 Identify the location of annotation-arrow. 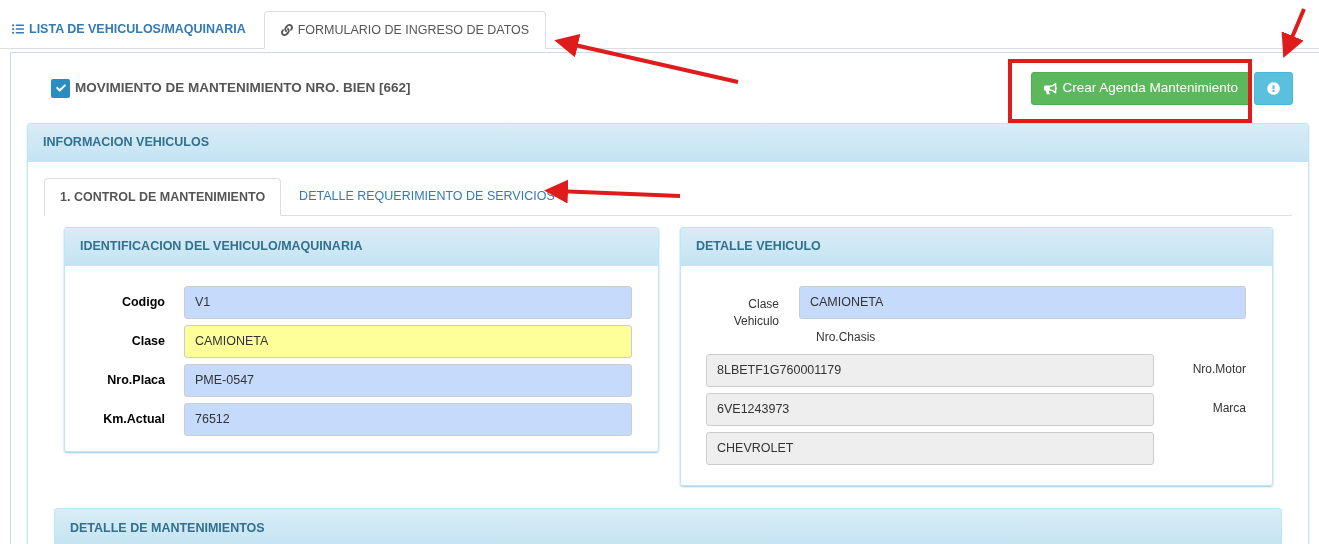
(1293, 33).